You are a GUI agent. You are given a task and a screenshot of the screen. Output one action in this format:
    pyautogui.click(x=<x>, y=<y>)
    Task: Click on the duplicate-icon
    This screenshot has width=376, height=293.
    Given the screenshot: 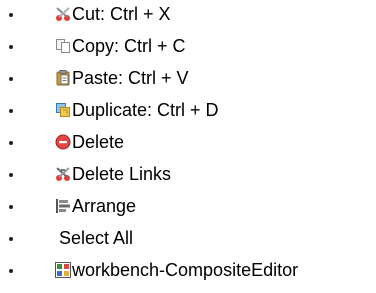 What is the action you would take?
    pyautogui.click(x=63, y=110)
    